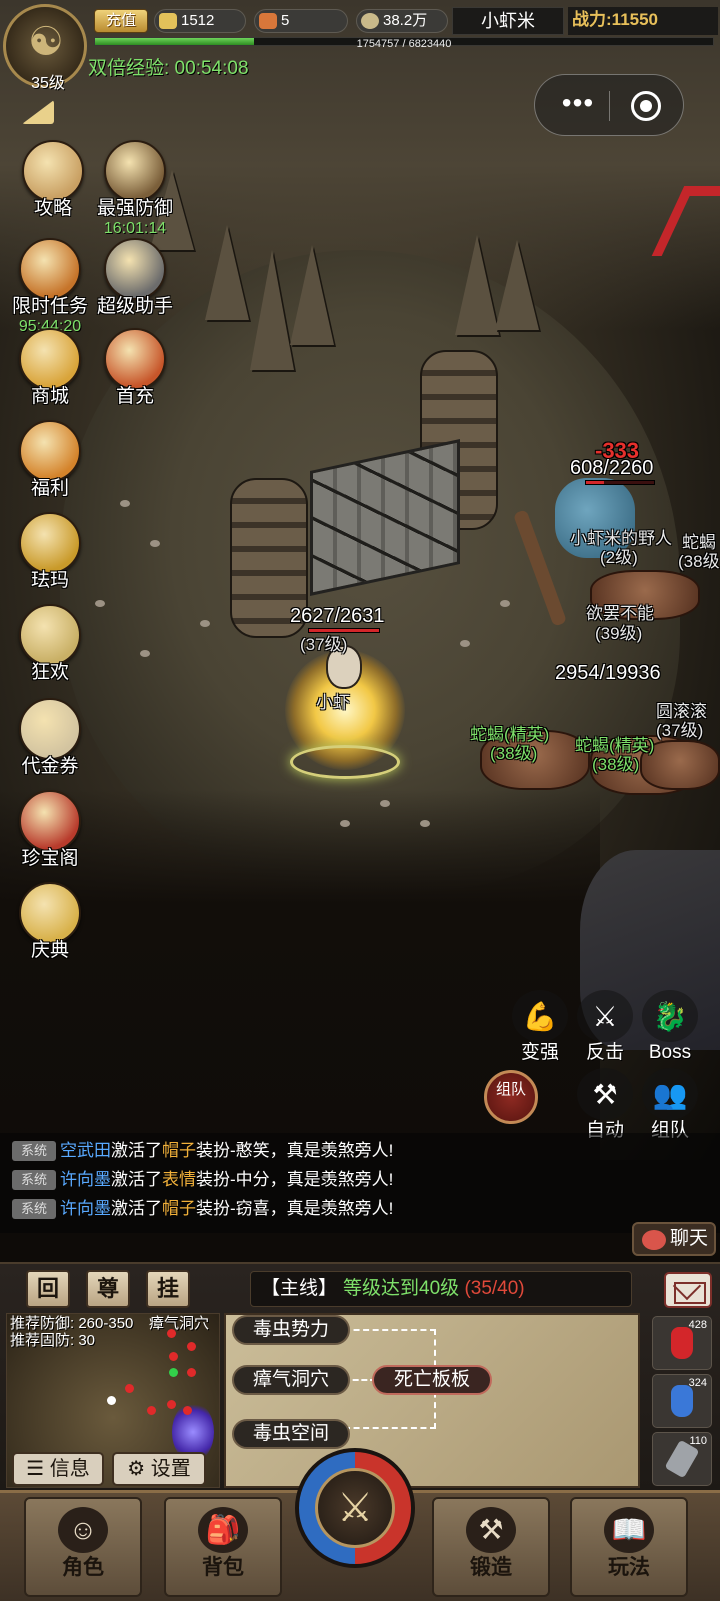 The height and width of the screenshot is (1601, 720). I want to click on nav-gameplay: 📖 玩法, so click(629, 1547).